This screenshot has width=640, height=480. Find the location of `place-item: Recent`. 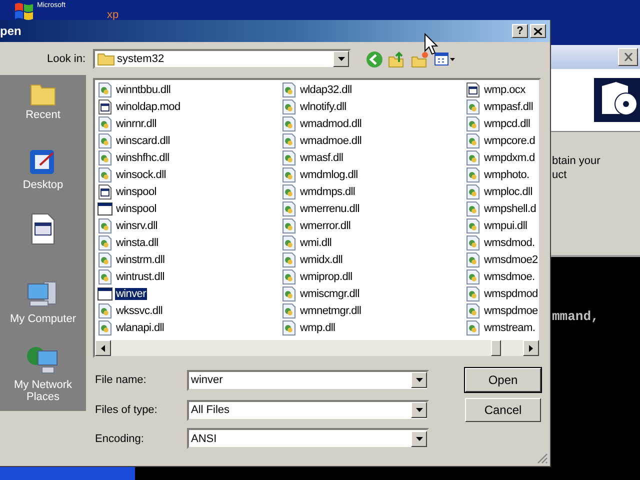

place-item: Recent is located at coordinates (43, 110).